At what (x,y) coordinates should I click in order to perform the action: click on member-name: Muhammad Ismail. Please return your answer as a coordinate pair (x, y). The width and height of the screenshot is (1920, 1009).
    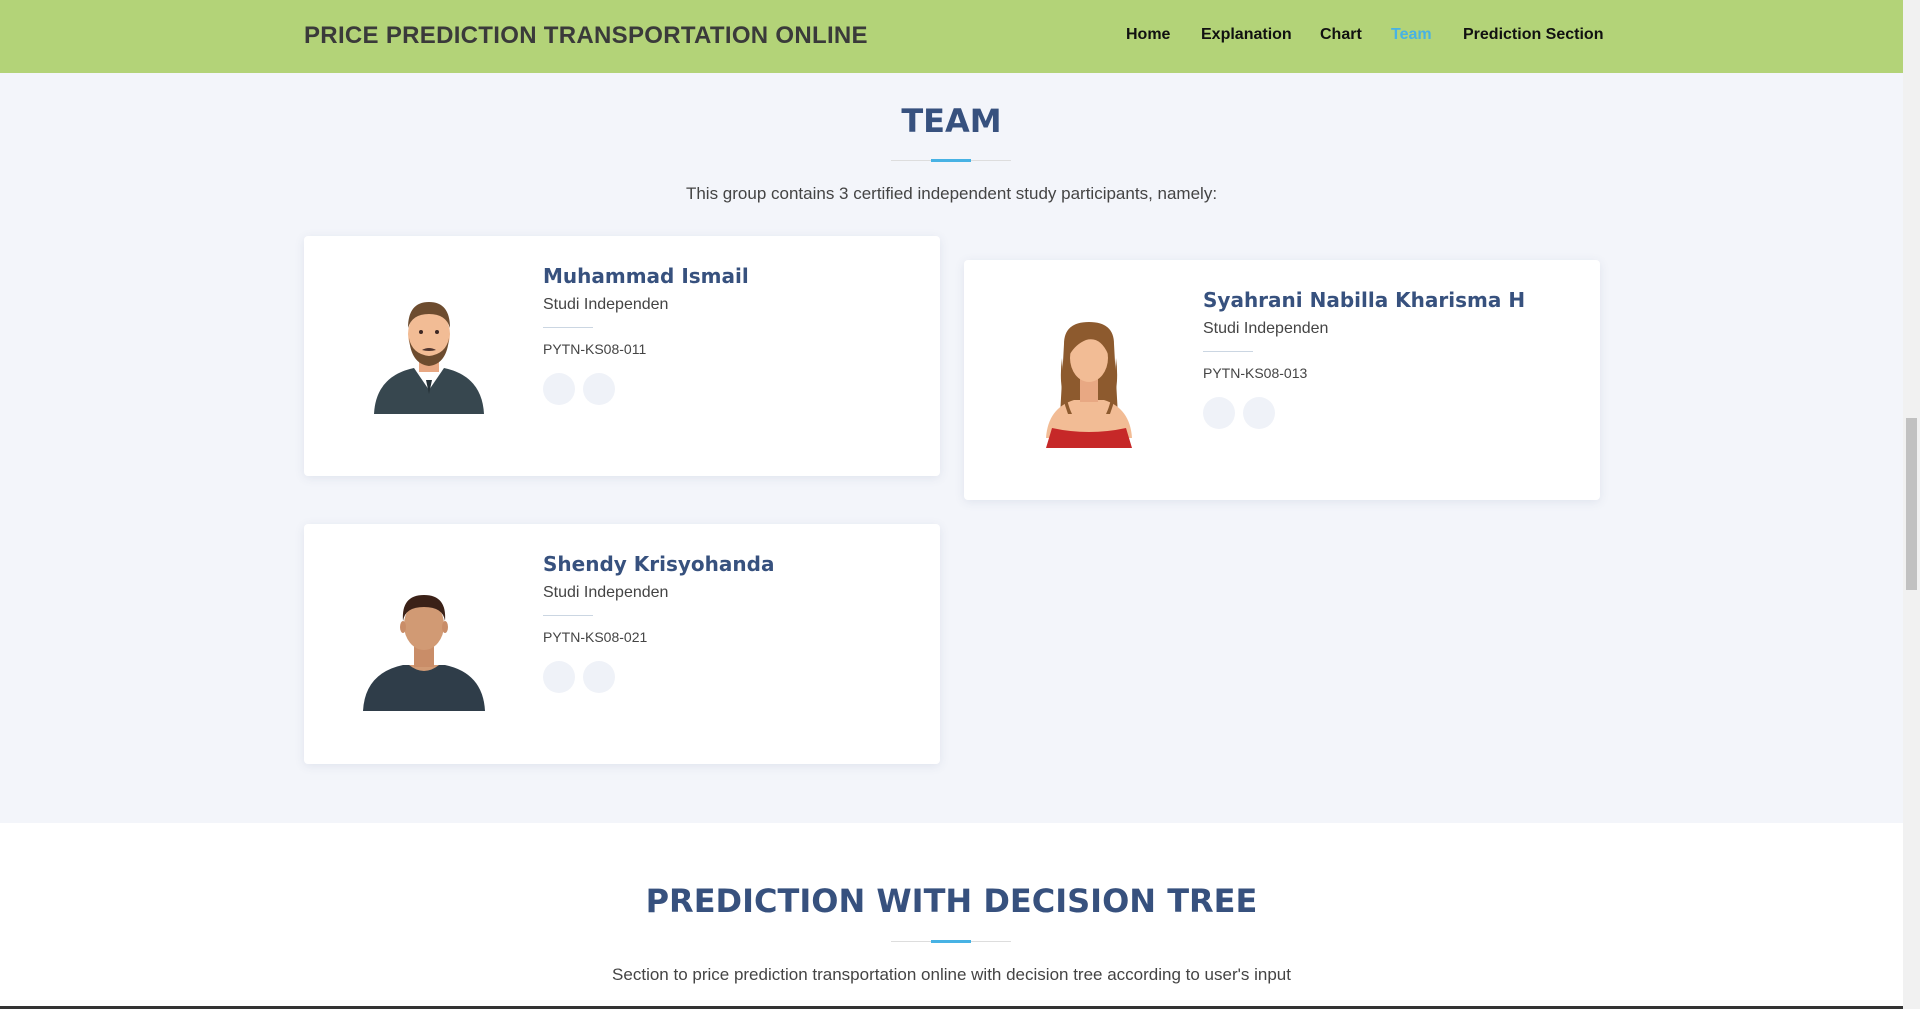
    Looking at the image, I should click on (646, 276).